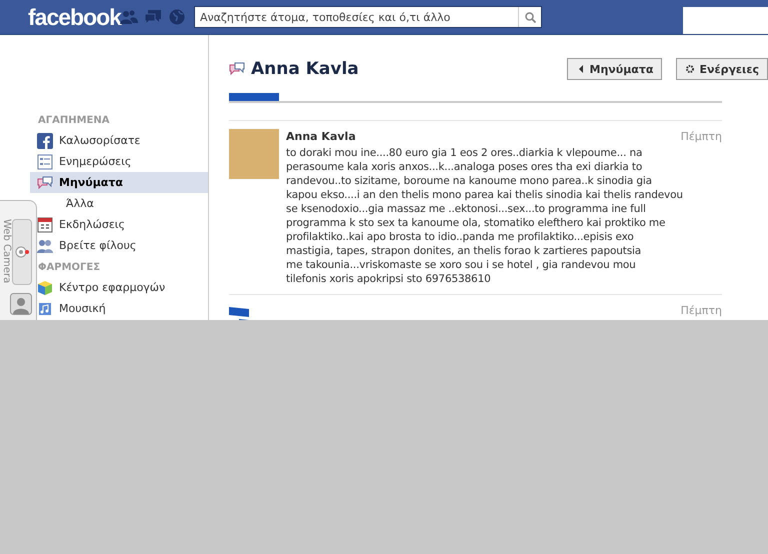  Describe the element at coordinates (485, 216) in the screenshot. I see `message-text: to doraki mou ine....80 euro gia 1 eos 2 ores..diarkia k vlepoume... na perasoume kala xoris anxos...k...analoga poses ores tha exi diarkia to randevou..to sizitame, boroume na kanoume mono parea..k sinodia gia kapou ekso....i an den thelis mono parea kai thelis sinodia kai thelis randevou se ksenodoxio...gia massaz me ..ektonosi...sex...to programma ine full programma k sto sex ta kanoume ola, stomatiko elefthero kai proktiko me profilaktiko..kai apo brosta to idio..panda me profilaktiko...episis exo mastigia, tapes, strapon donites, an thelis forao k zartieres papoutsia me takounia...vriskomaste se xoro sou i se hotel , gia randevou mou tilefonis xoris apokripsi sto 6976538610` at that location.